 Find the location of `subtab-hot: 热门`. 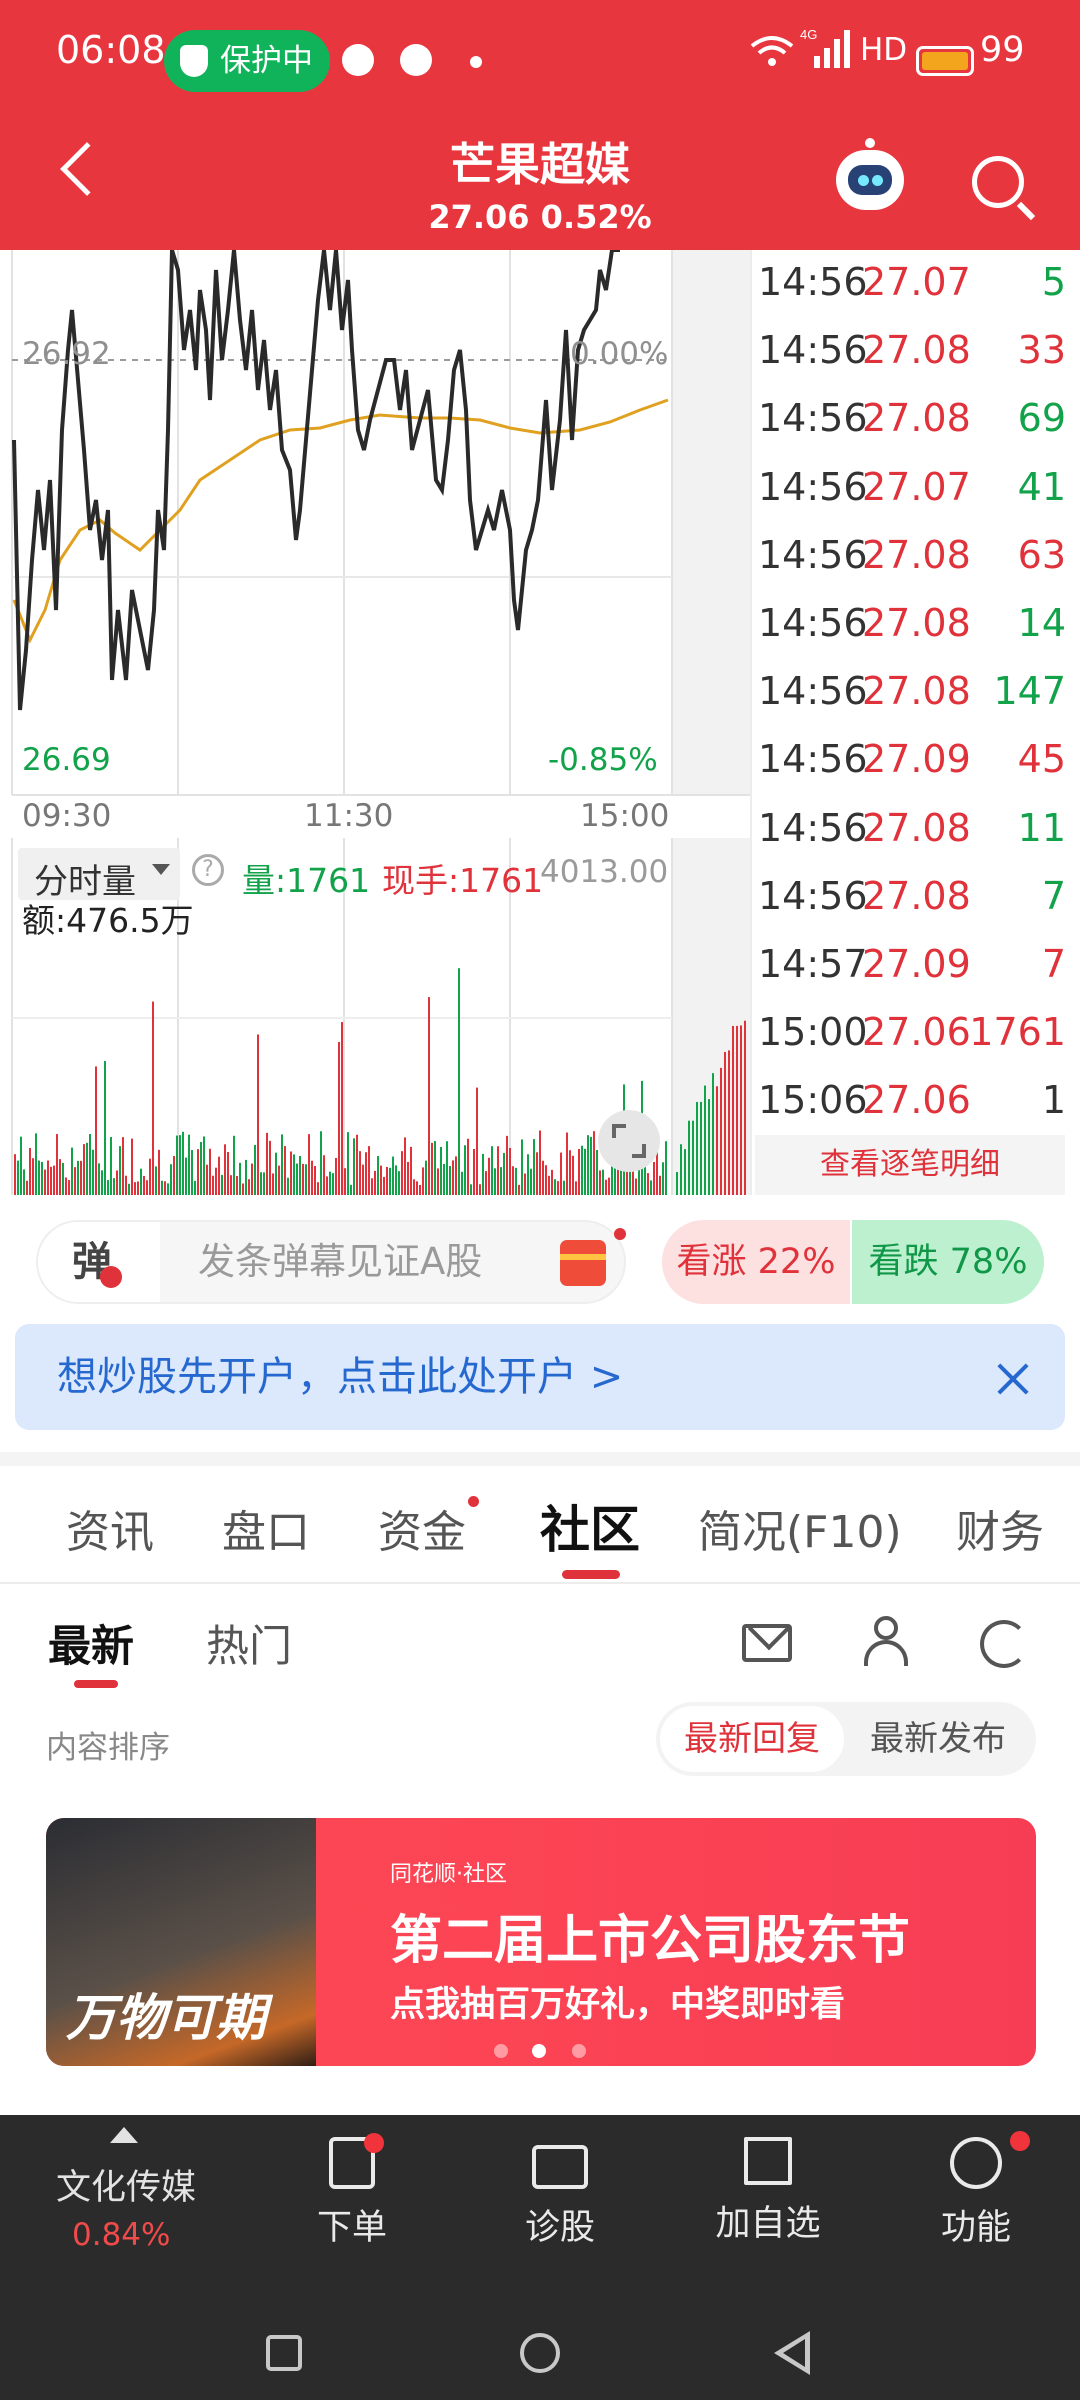

subtab-hot: 热门 is located at coordinates (249, 1643).